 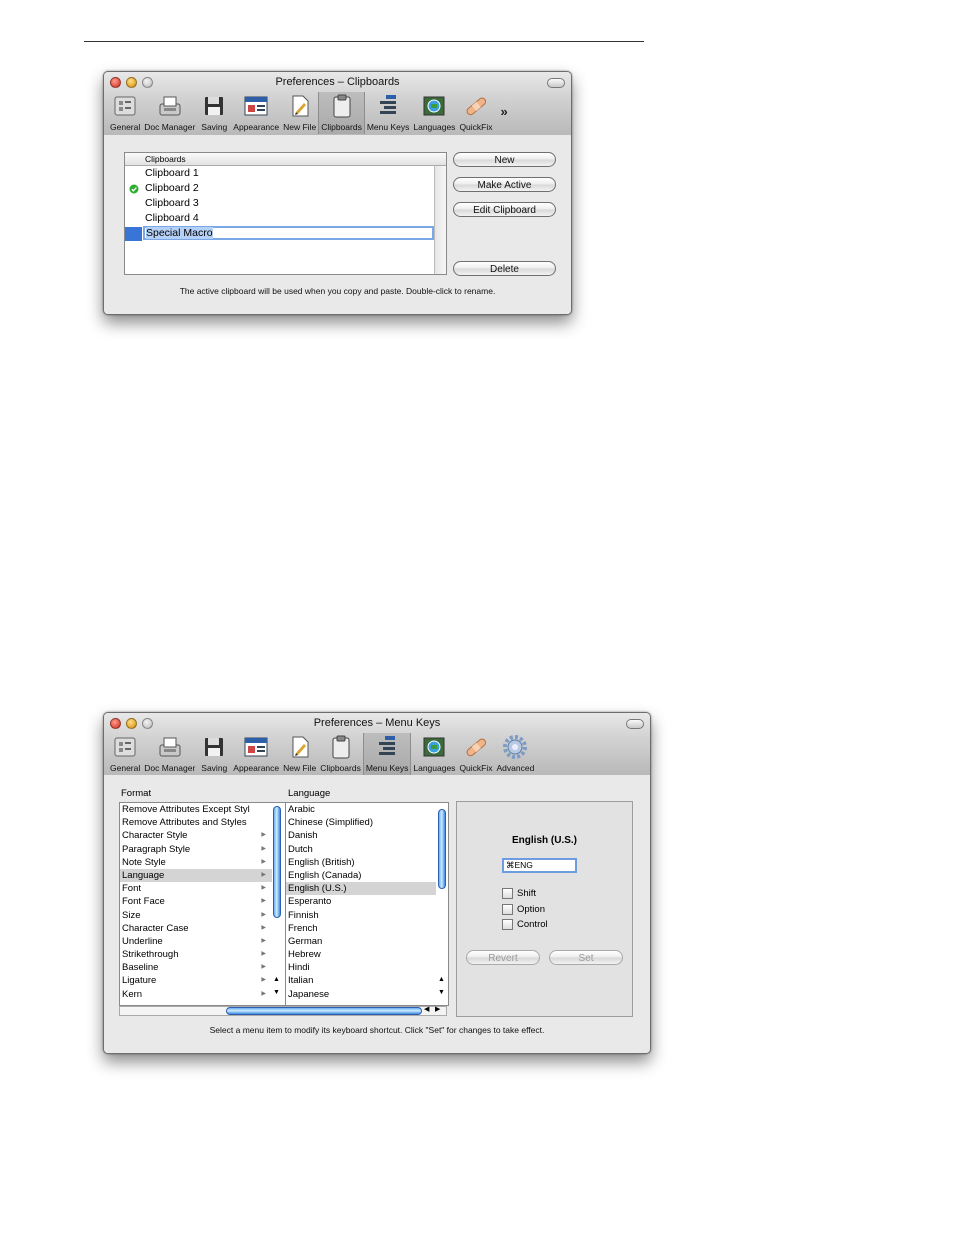 What do you see at coordinates (300, 106) in the screenshot?
I see `new-file-icon` at bounding box center [300, 106].